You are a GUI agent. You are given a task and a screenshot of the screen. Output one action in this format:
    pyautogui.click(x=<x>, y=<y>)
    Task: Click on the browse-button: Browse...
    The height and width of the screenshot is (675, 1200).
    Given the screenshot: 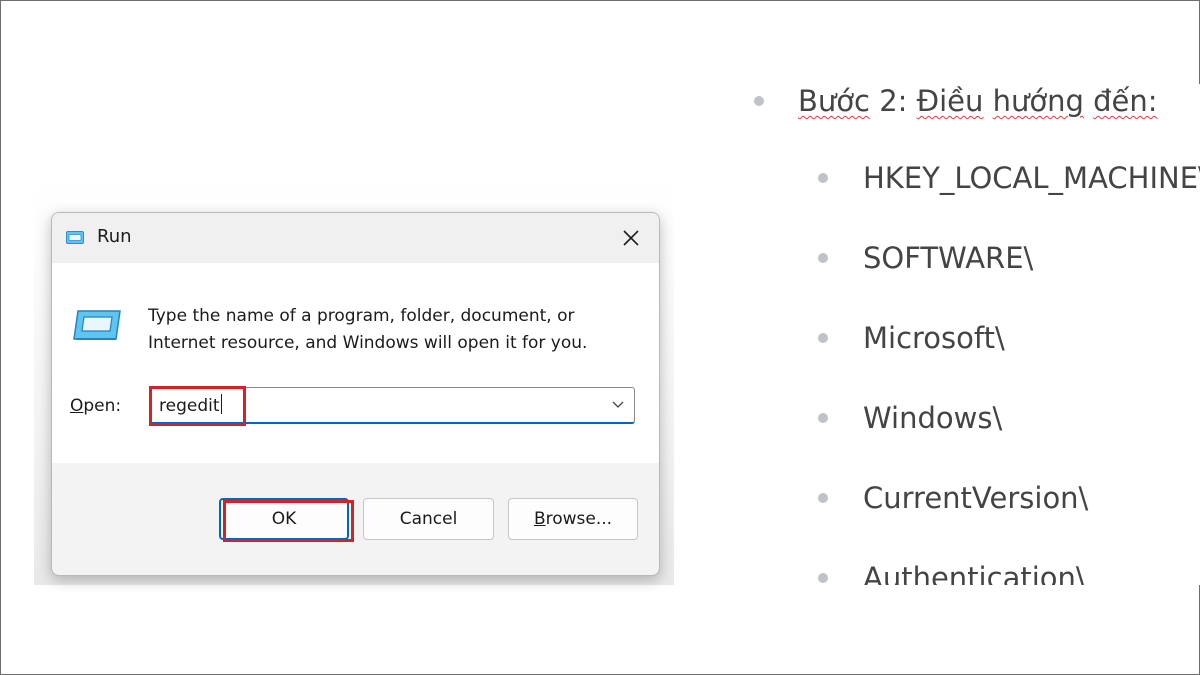 What is the action you would take?
    pyautogui.click(x=573, y=519)
    